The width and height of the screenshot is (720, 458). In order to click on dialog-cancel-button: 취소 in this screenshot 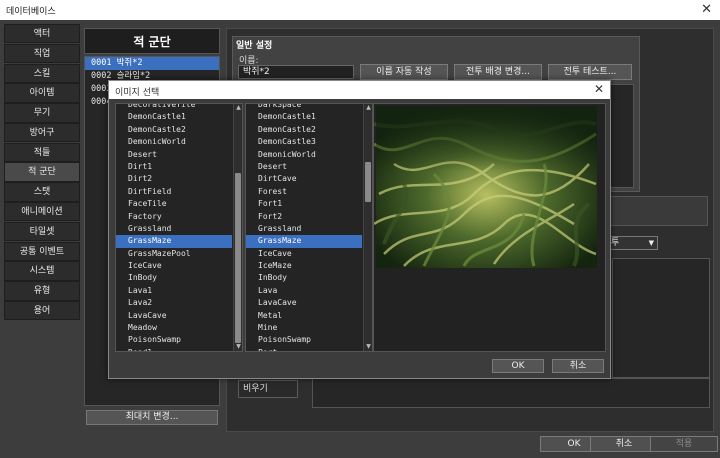, I will do `click(578, 366)`.